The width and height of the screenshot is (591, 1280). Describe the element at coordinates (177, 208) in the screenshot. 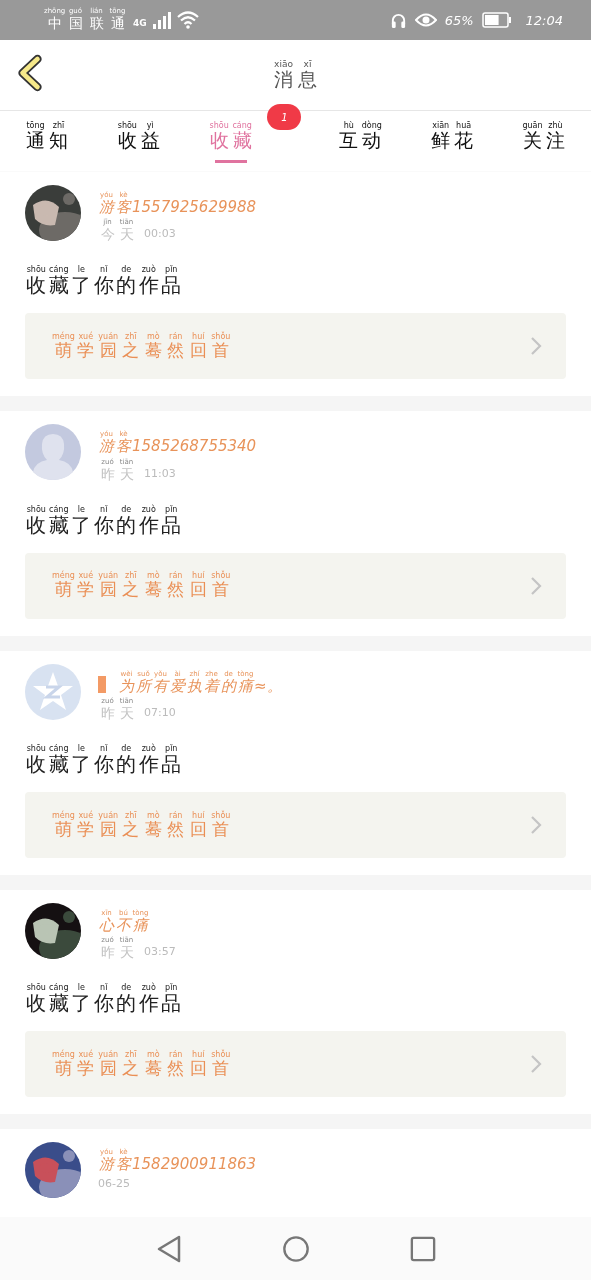

I see `user-name: 游客1557925629988` at that location.